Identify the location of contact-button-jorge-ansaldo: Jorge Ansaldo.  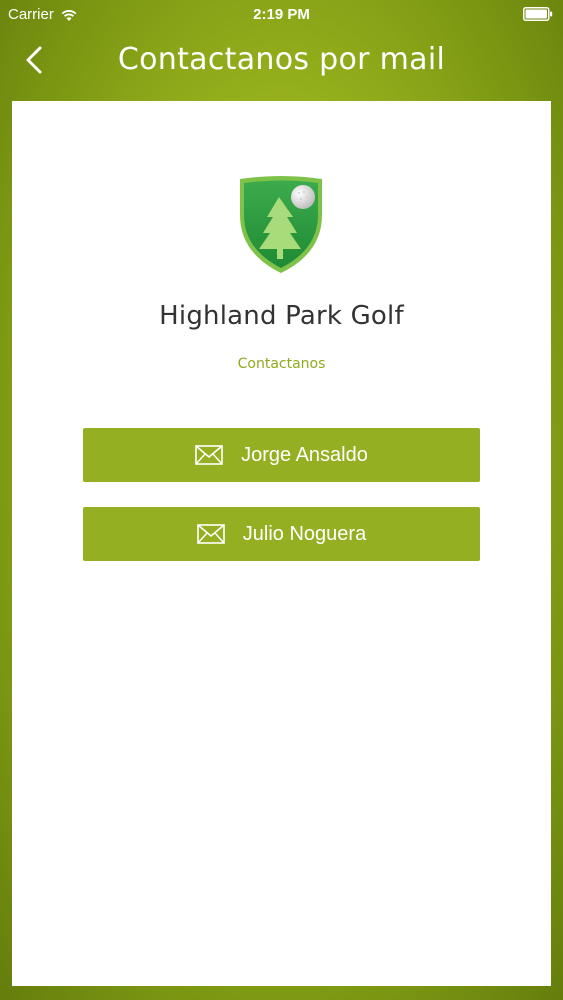
(281, 455).